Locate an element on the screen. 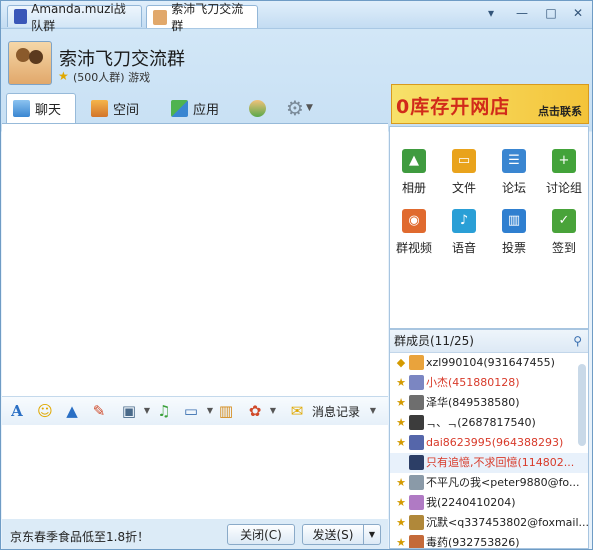 Image resolution: width=593 pixels, height=550 pixels. app-checkin: ✓ 签到 is located at coordinates (564, 232).